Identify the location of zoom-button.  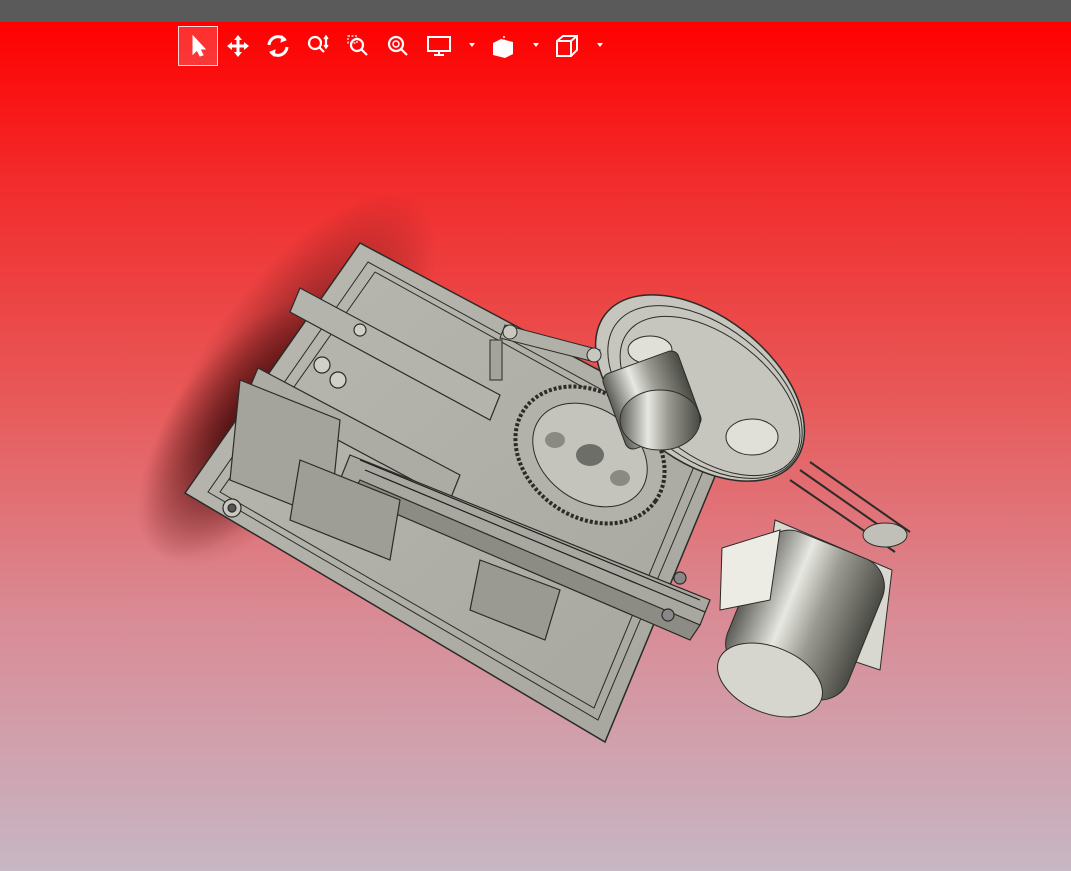
(318, 46).